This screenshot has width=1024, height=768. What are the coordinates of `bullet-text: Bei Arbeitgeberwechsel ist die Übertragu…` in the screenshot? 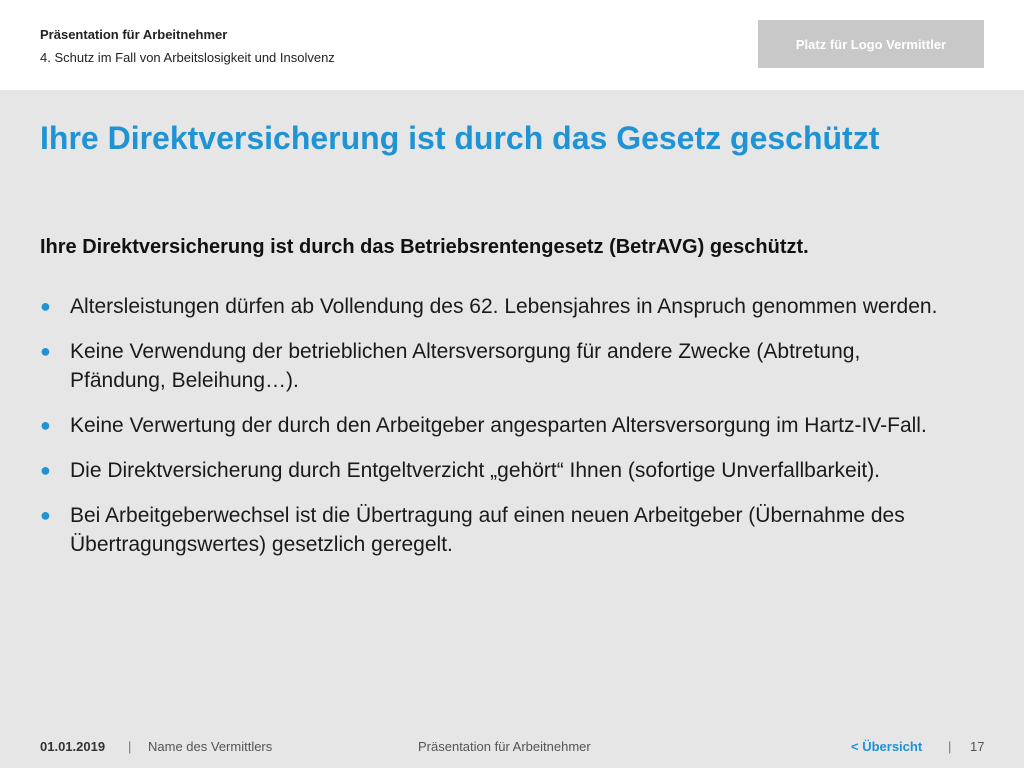 It's located at (487, 530).